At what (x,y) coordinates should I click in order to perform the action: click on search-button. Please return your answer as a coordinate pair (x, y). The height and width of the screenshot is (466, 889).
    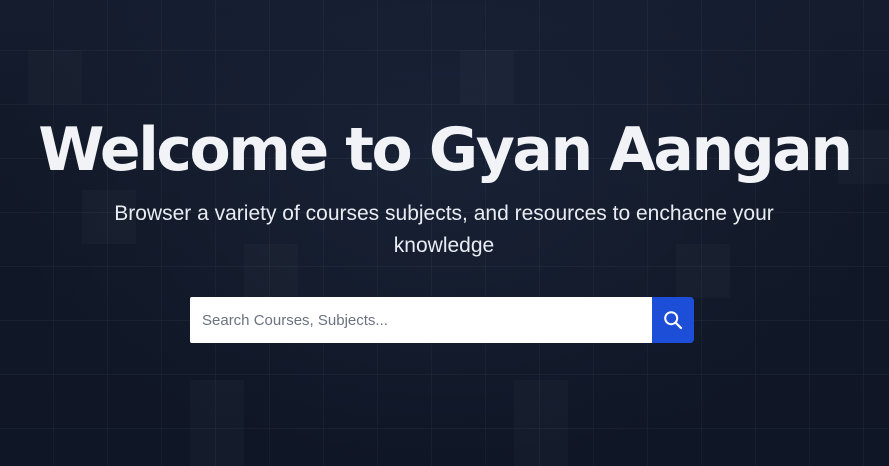
    Looking at the image, I should click on (673, 320).